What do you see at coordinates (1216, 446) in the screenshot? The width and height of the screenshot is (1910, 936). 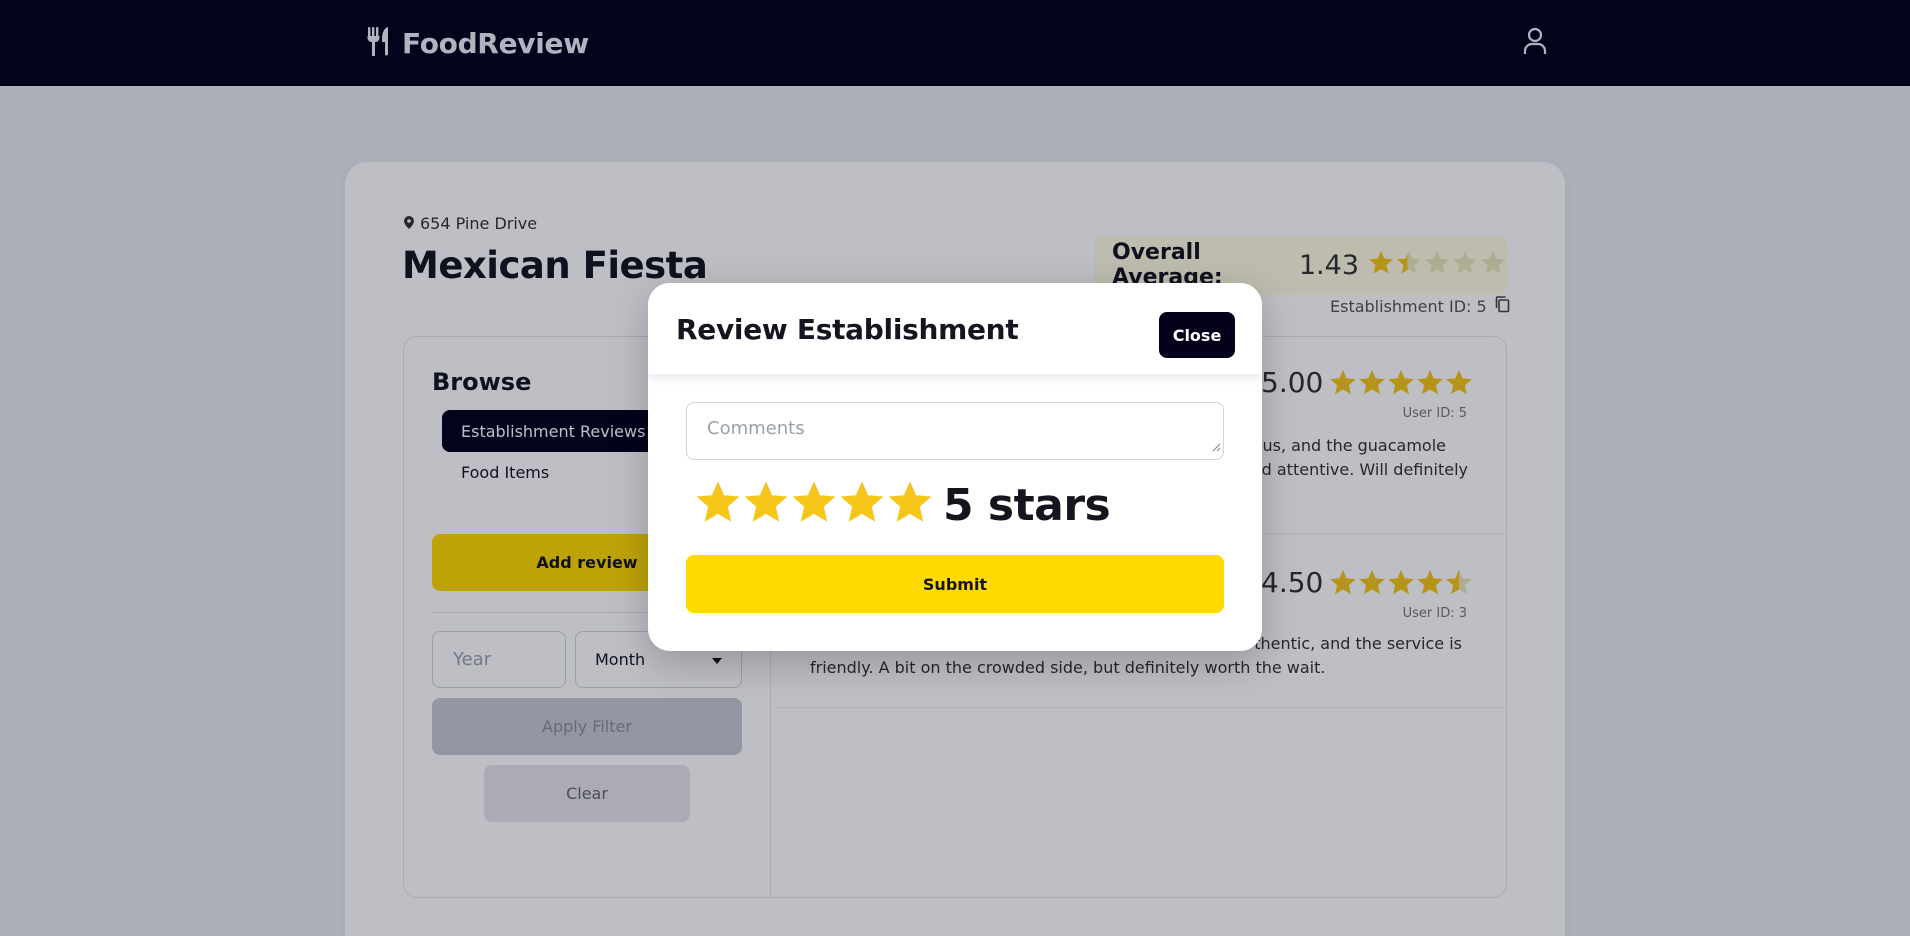 I see `resize-handle-icon` at bounding box center [1216, 446].